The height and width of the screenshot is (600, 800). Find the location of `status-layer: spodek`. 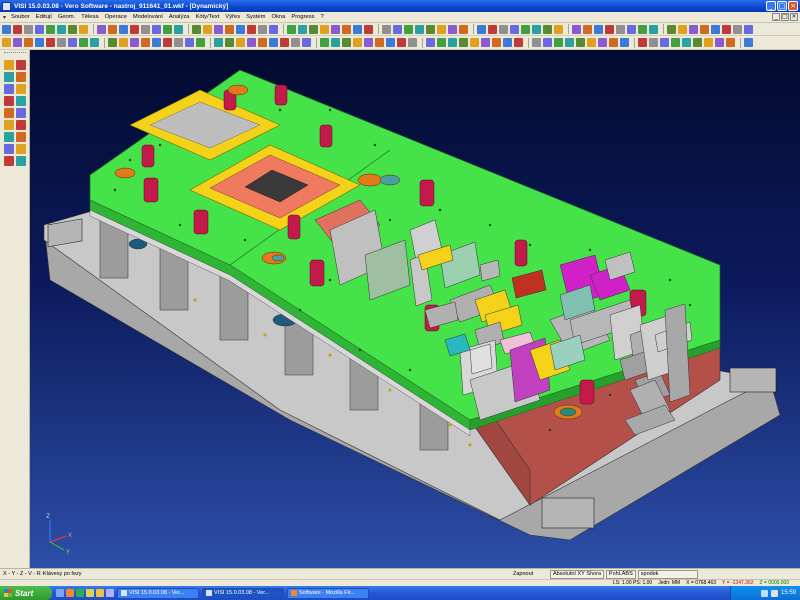

status-layer: spodek is located at coordinates (667, 574).